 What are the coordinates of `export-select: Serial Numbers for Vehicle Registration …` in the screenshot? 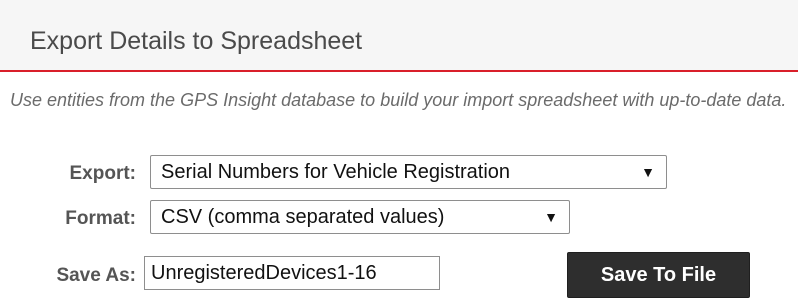 It's located at (408, 172).